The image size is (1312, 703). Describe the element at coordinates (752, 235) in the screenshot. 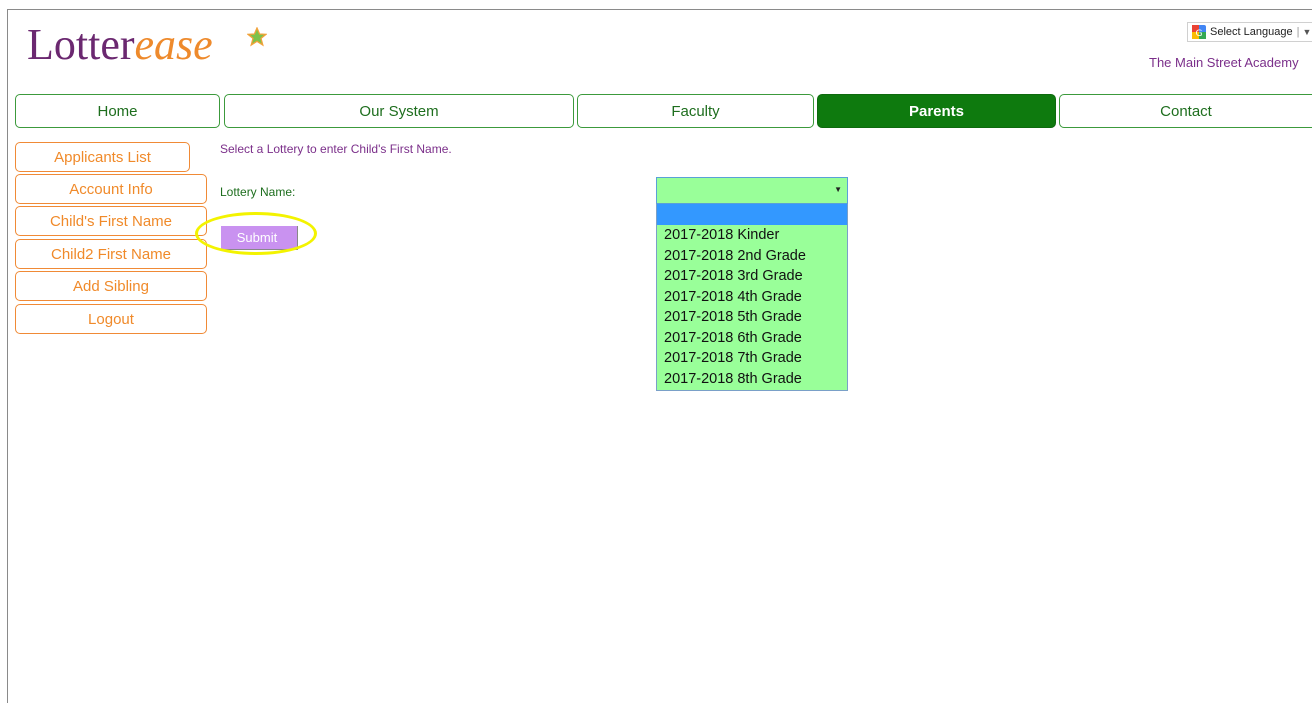

I see `dropdown-option: 2017-2018 Kinder` at that location.